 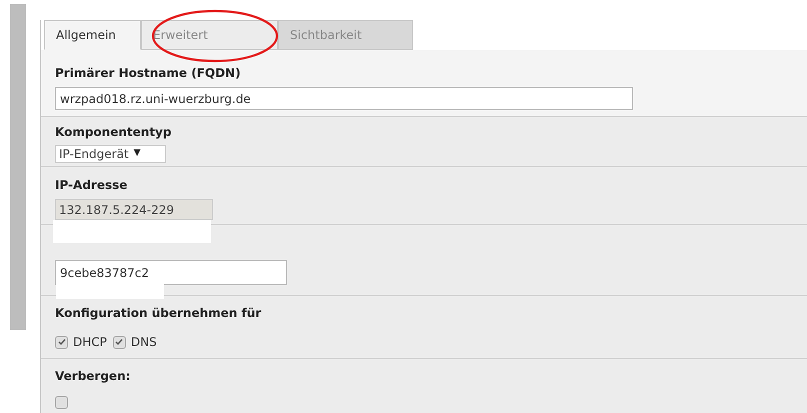 What do you see at coordinates (344, 98) in the screenshot?
I see `hostname-field: wrzpad018.rz.uni-wuerzburg.de` at bounding box center [344, 98].